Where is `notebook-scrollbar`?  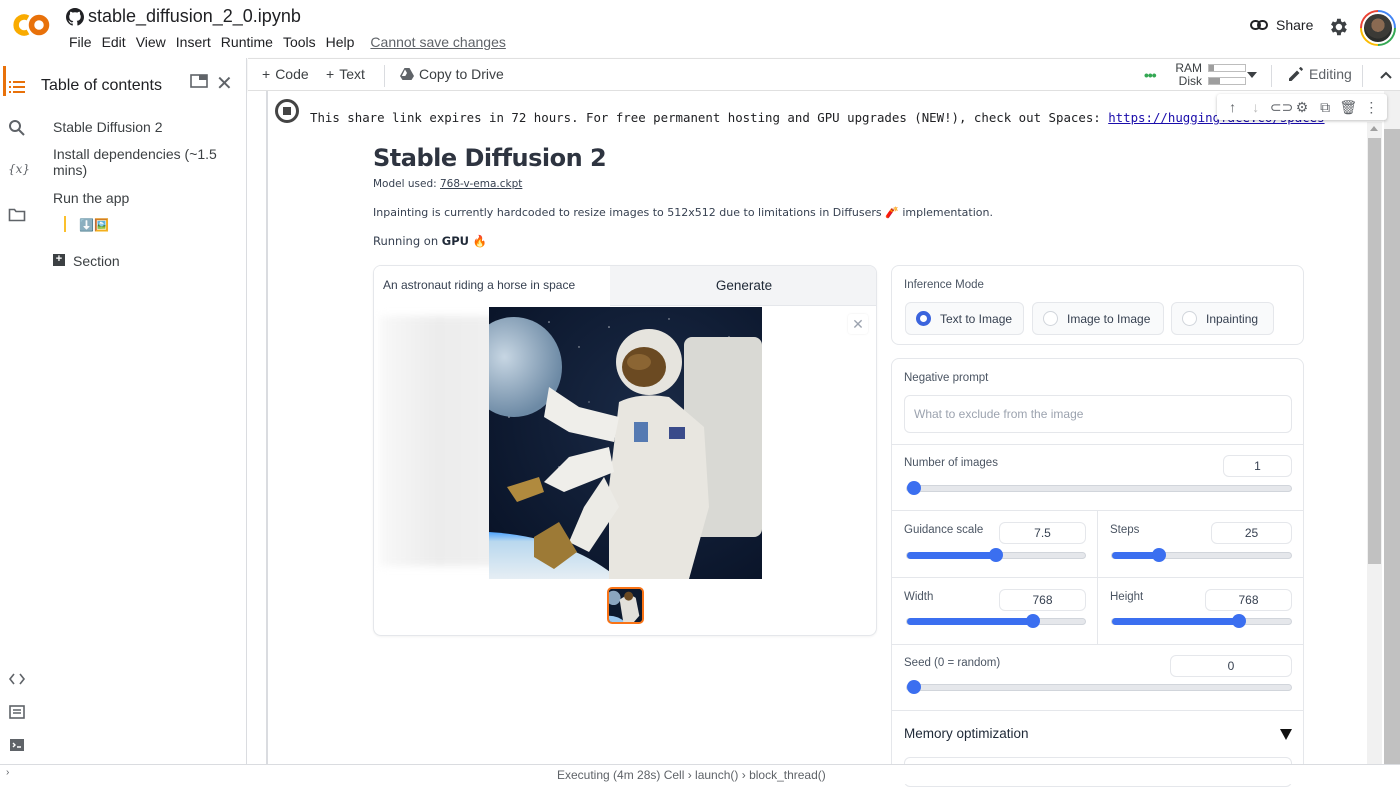 notebook-scrollbar is located at coordinates (1392, 427).